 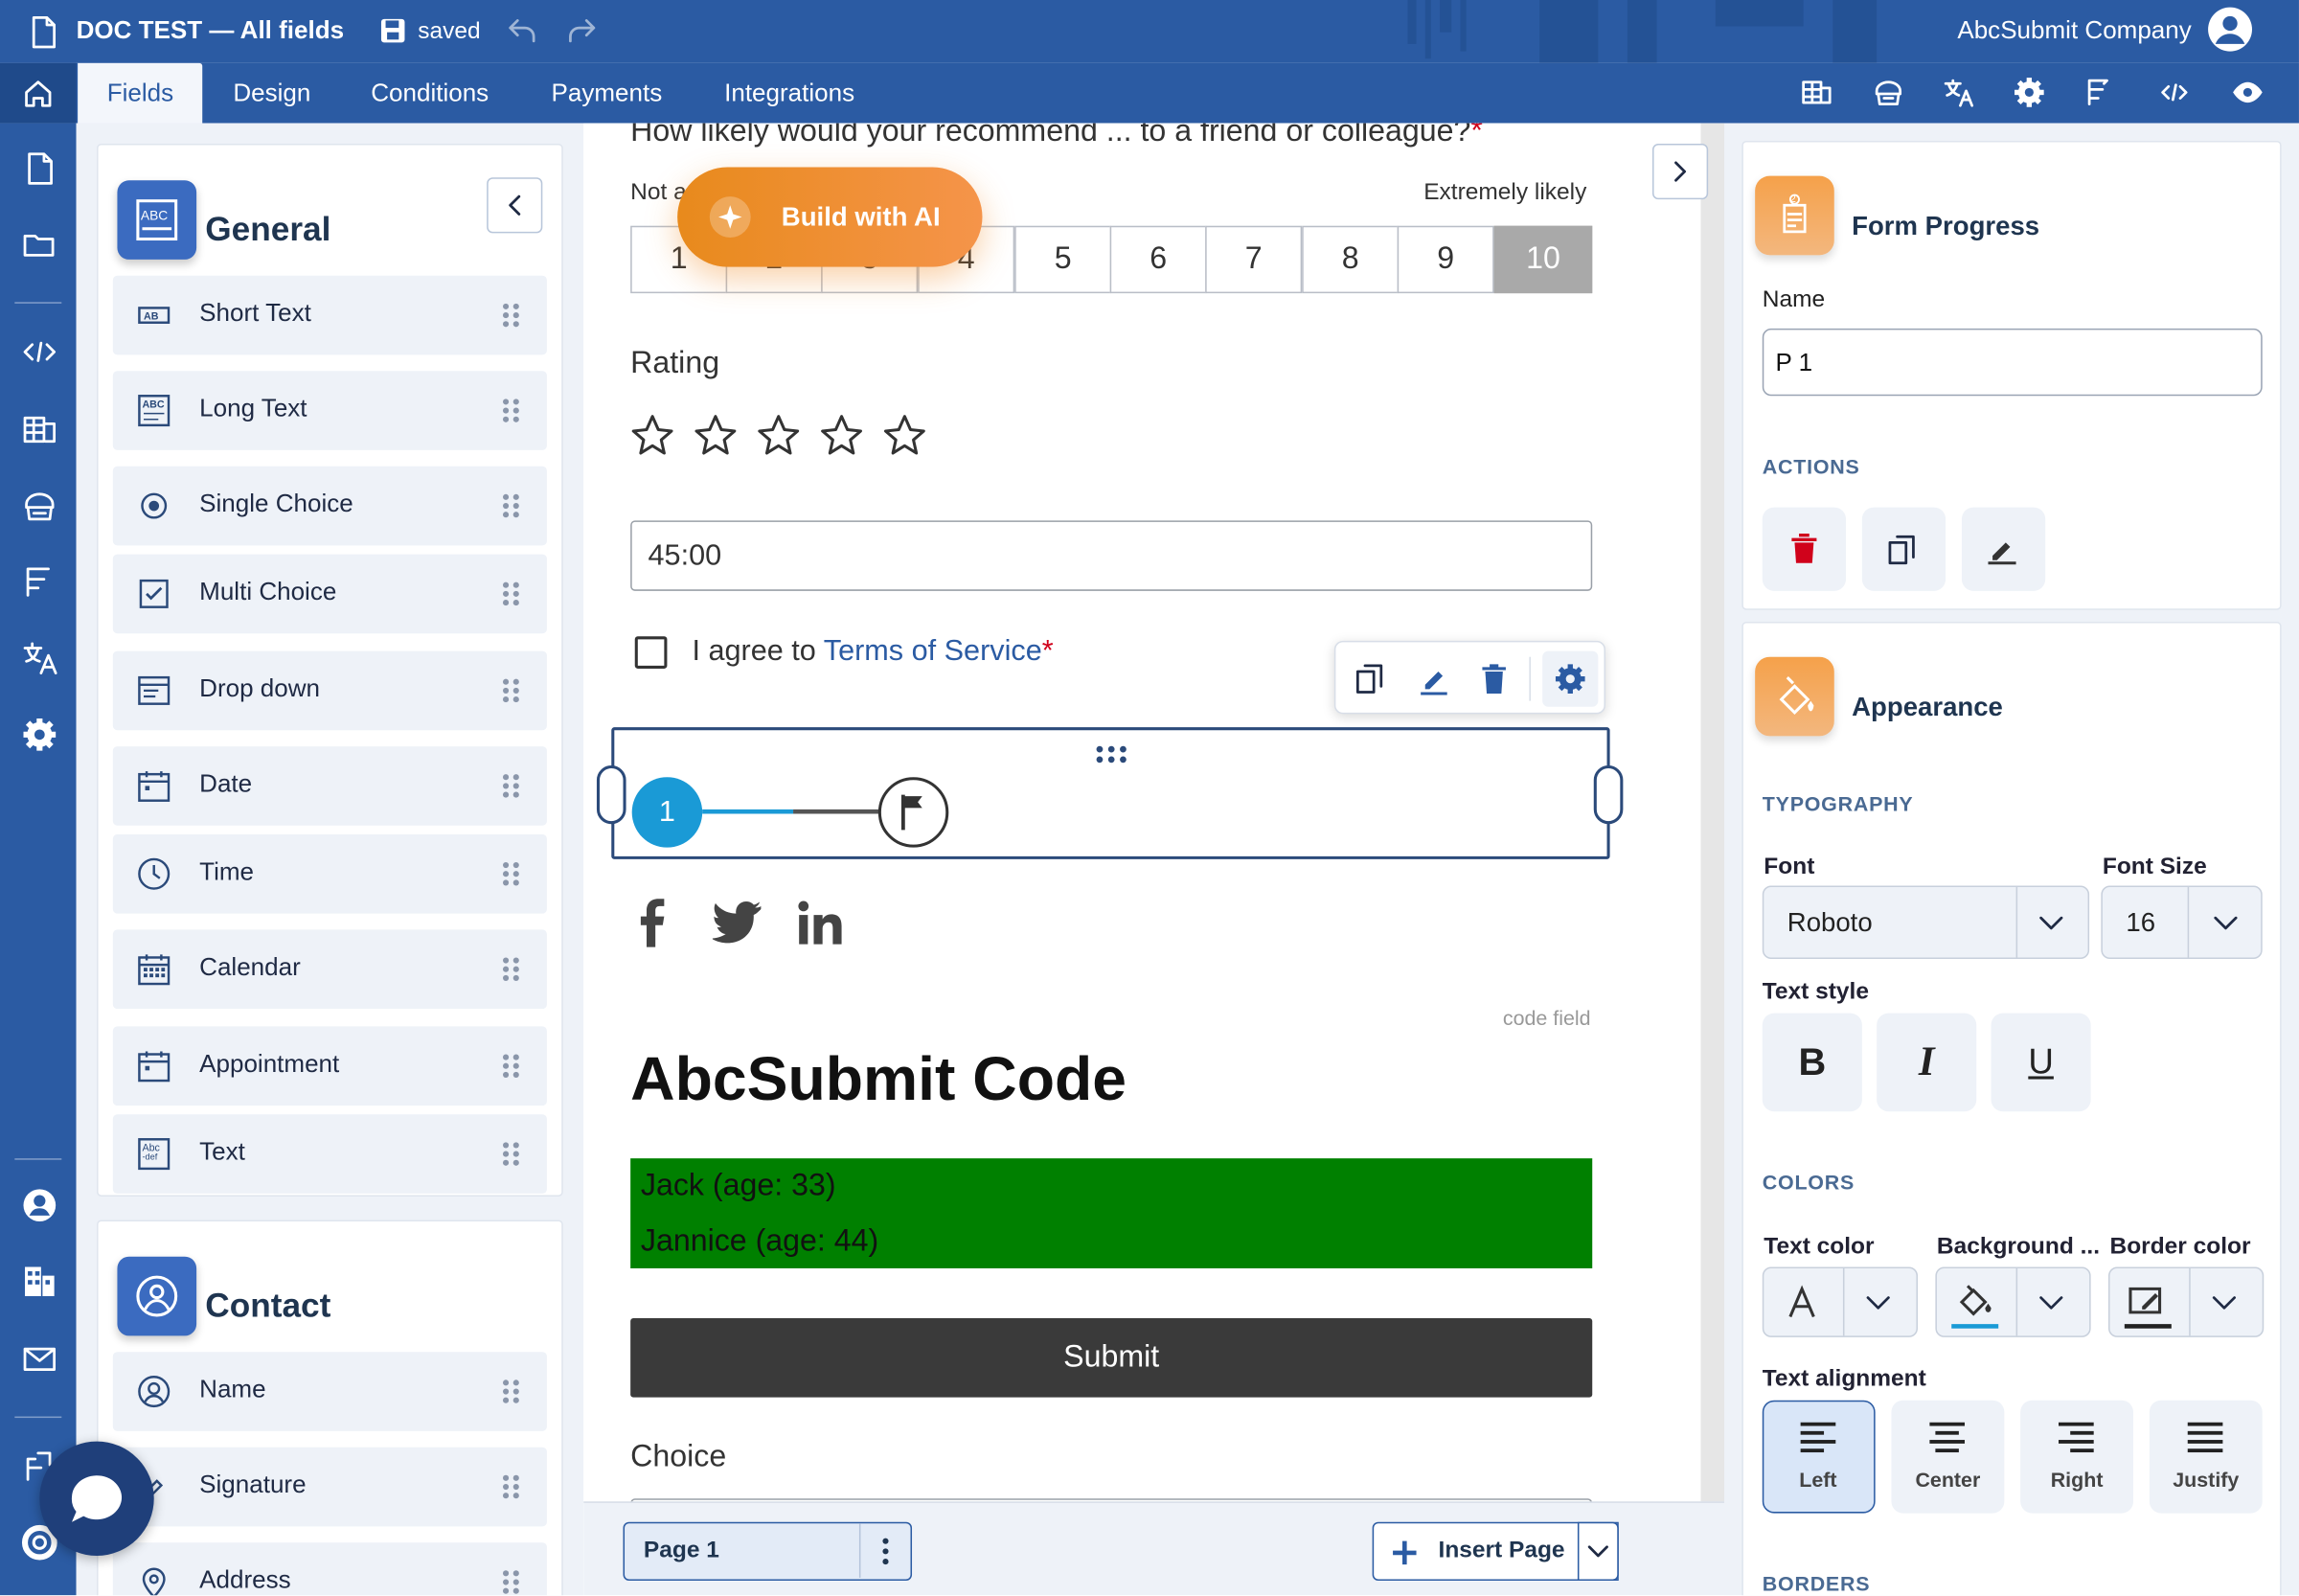 What do you see at coordinates (2247, 93) in the screenshot?
I see `preview-eye-icon` at bounding box center [2247, 93].